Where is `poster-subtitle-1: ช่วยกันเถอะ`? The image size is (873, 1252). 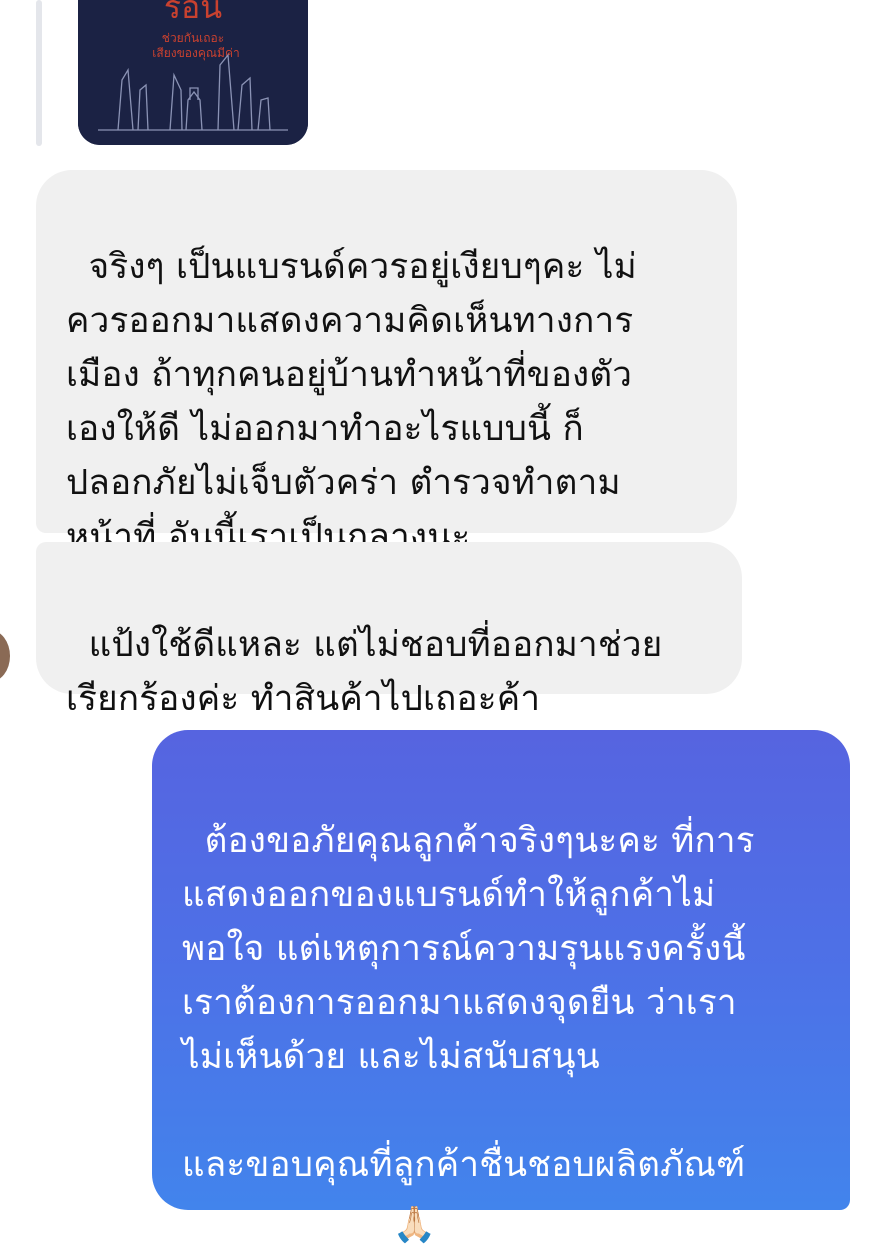
poster-subtitle-1: ช่วยกันเถอะ is located at coordinates (193, 38).